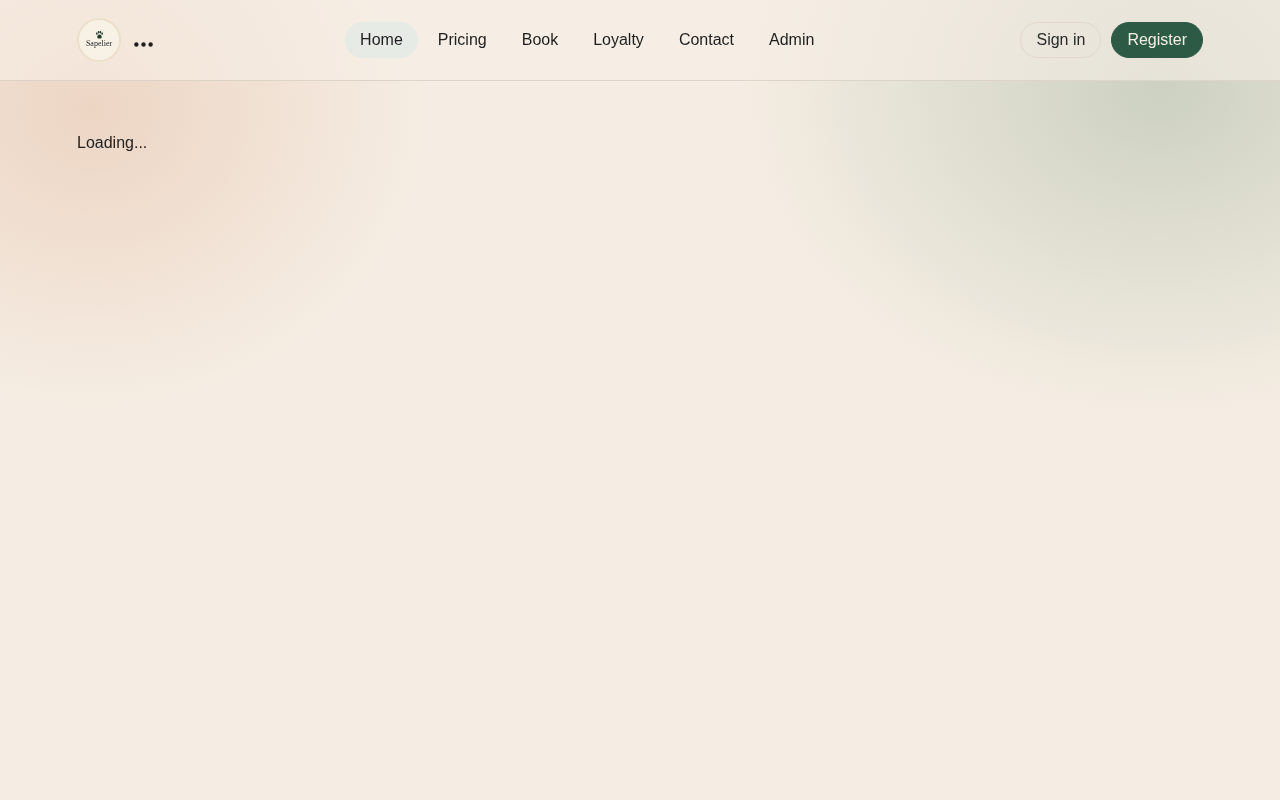 This screenshot has height=800, width=1280. I want to click on logo-badge: Sapelier, so click(99, 40).